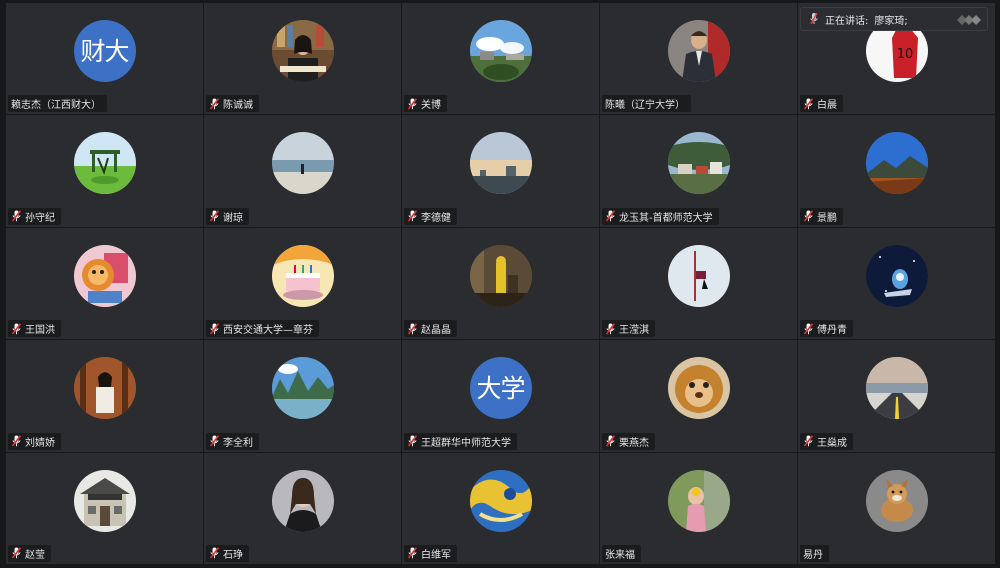 The height and width of the screenshot is (568, 1000). I want to click on participant-tile: 王燊成, so click(897, 396).